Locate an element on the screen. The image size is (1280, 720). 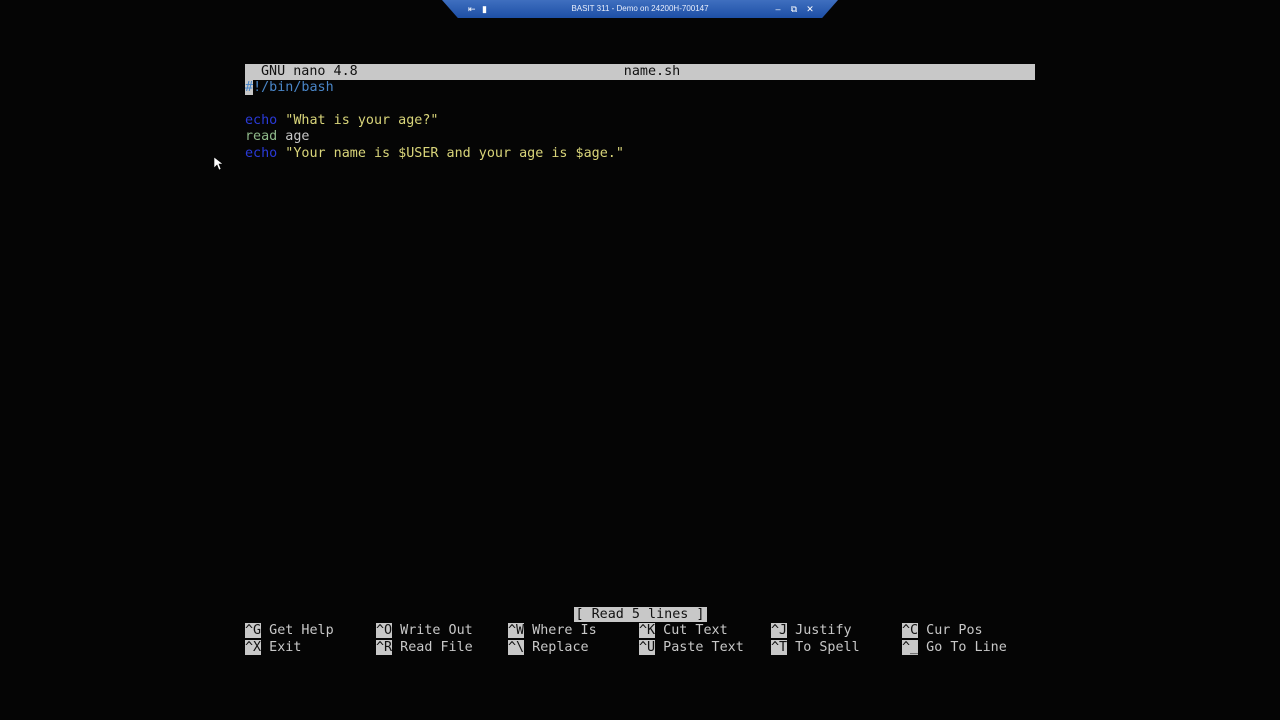
nano-title-bar: GNU nano 4.8 name.sh is located at coordinates (640, 72).